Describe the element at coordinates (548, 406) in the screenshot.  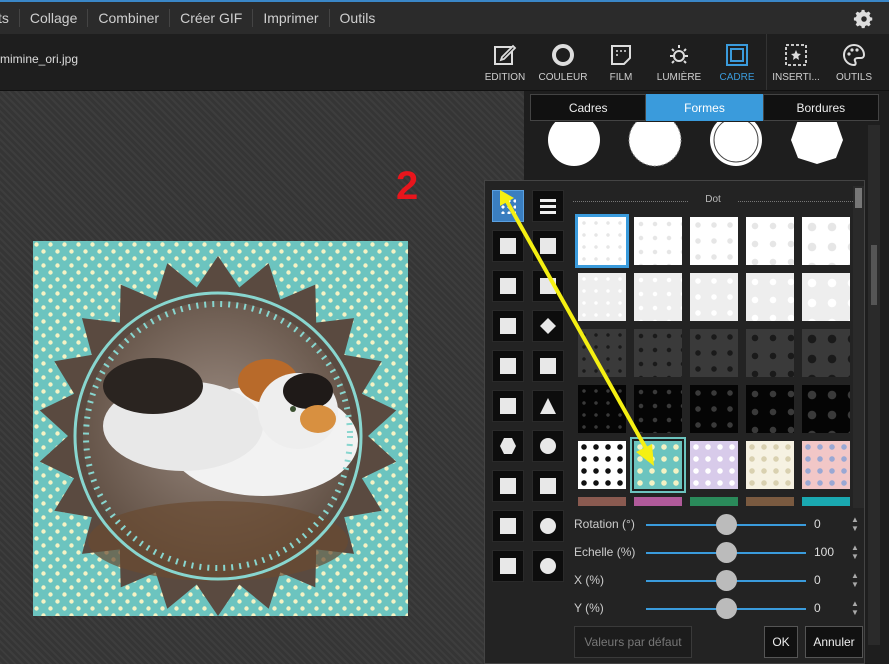
I see `triangle-category-icon` at that location.